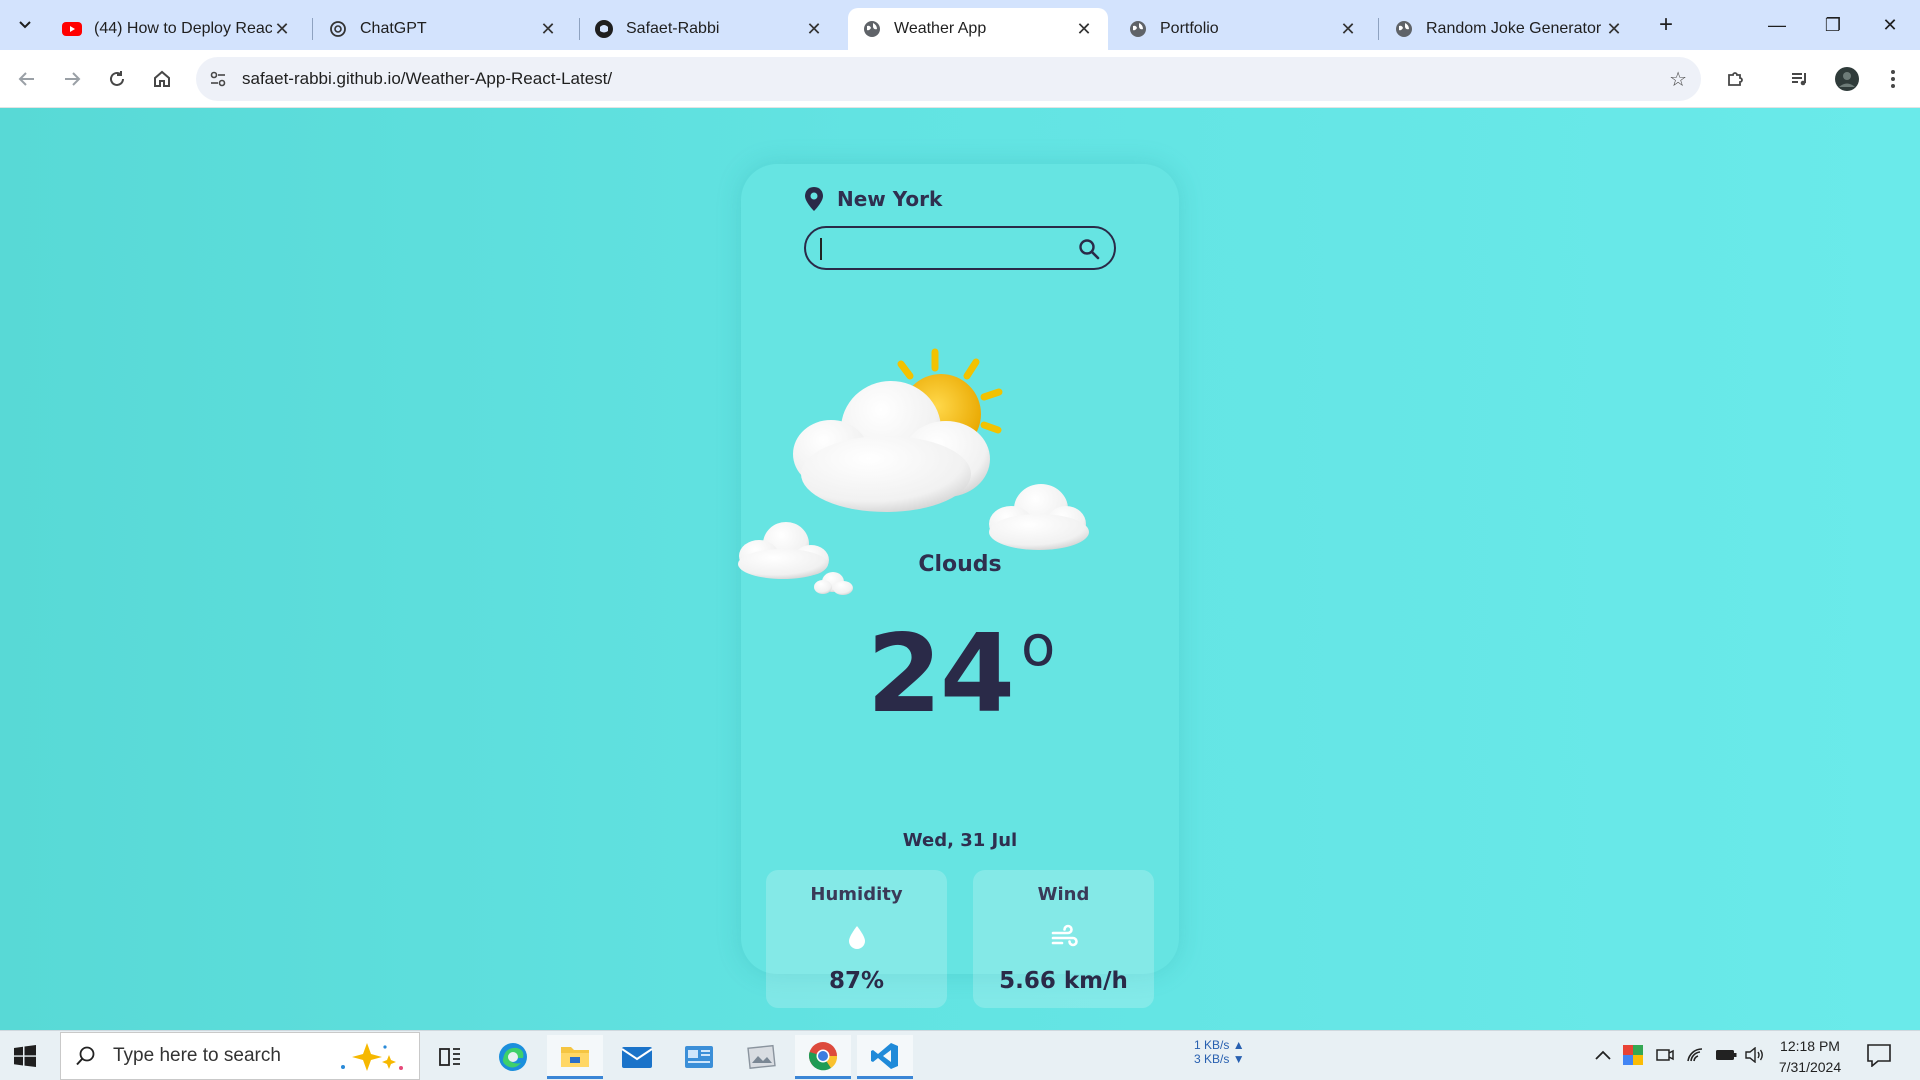 The image size is (1920, 1080). I want to click on battery-icon, so click(1726, 1055).